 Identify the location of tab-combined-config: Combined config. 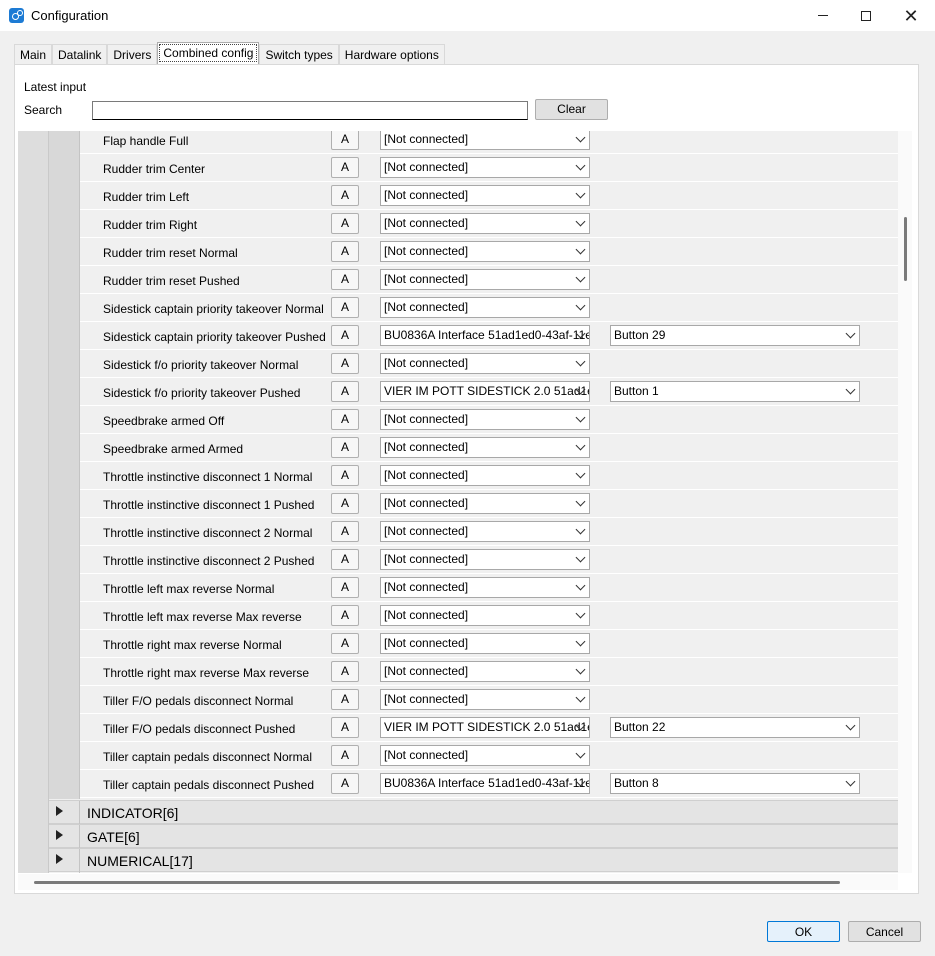
(208, 53).